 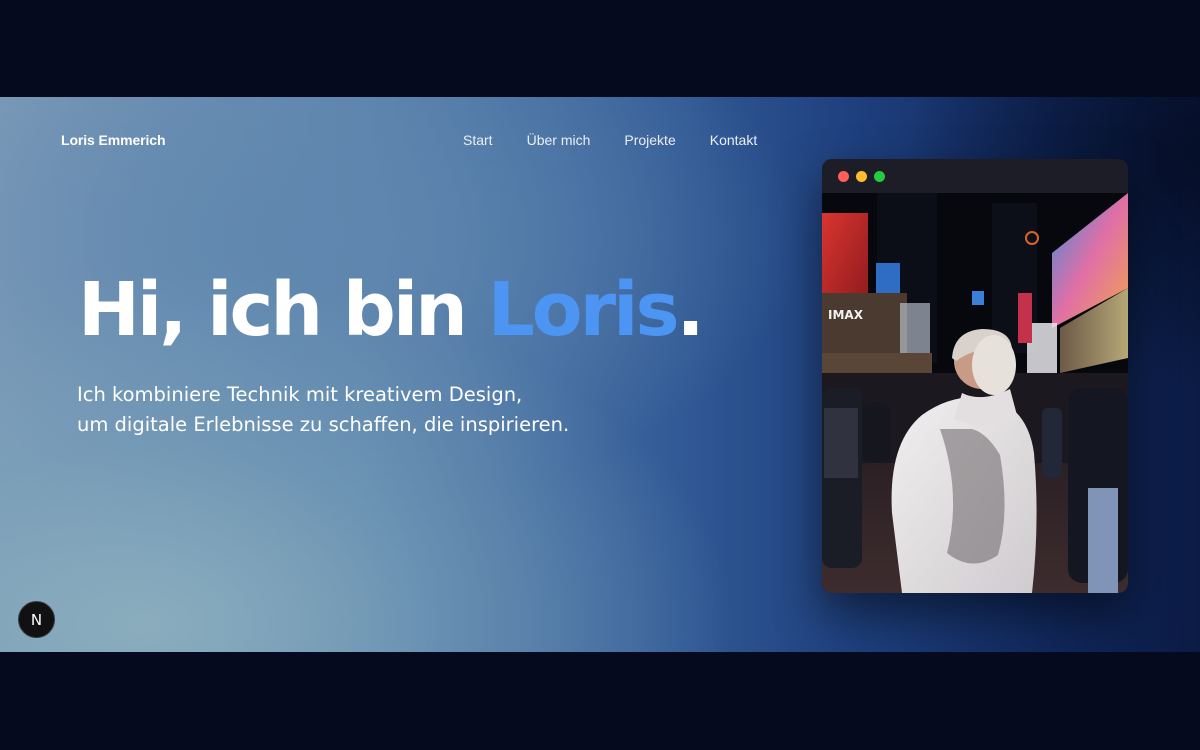 I want to click on badge-letter: N, so click(x=36, y=619).